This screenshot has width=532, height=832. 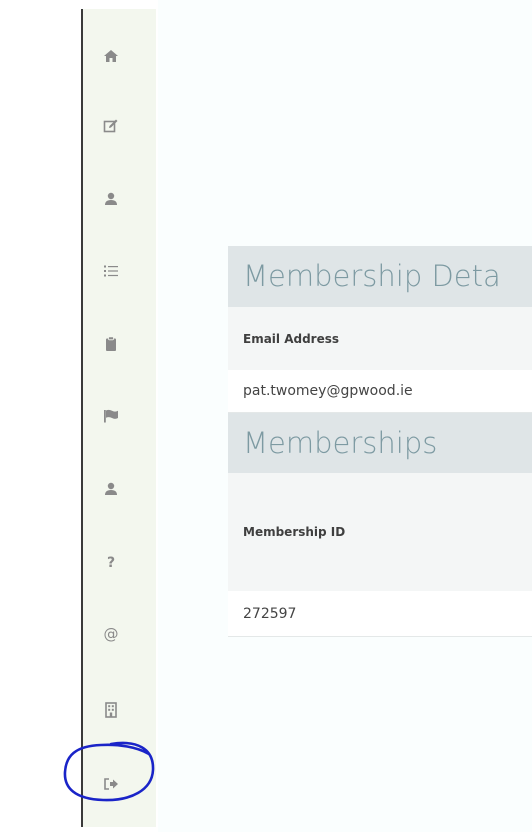 I want to click on sidebar-item-profile, so click(x=111, y=199).